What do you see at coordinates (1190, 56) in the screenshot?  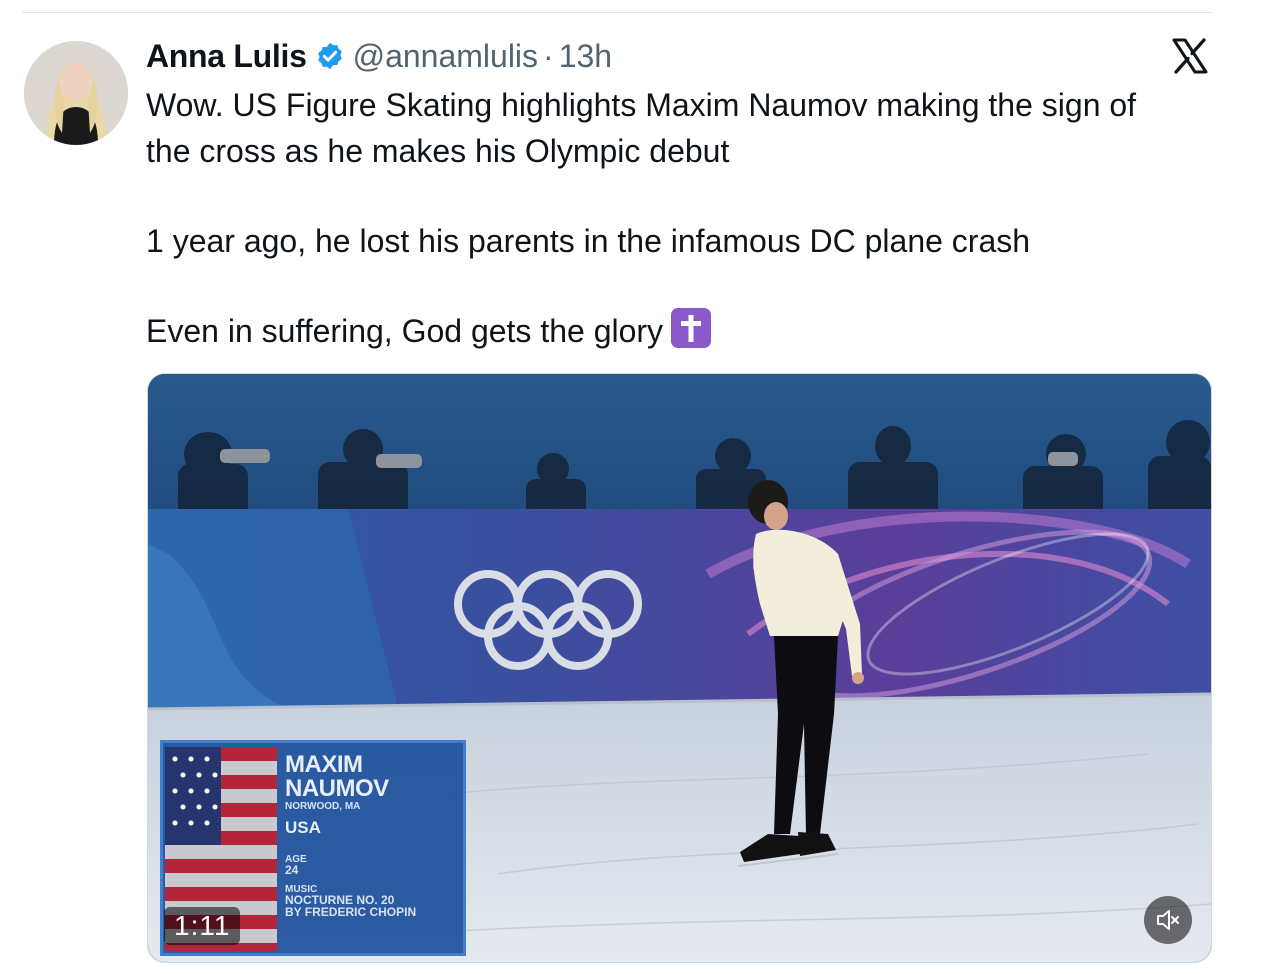 I see `x-logo-icon` at bounding box center [1190, 56].